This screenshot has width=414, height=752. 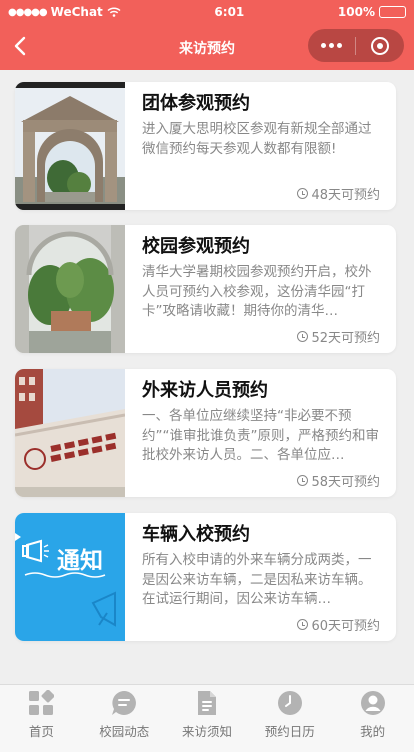 I want to click on availability-label: 48天可预约, so click(x=338, y=193).